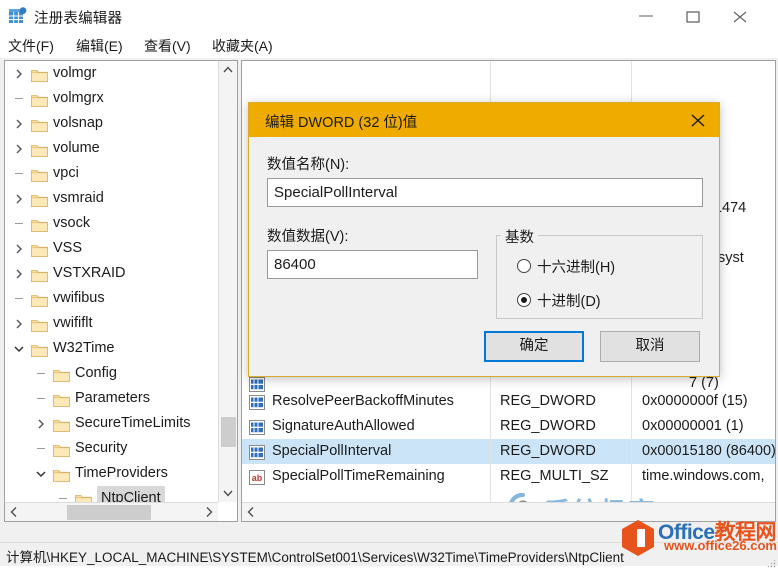 The image size is (778, 573). What do you see at coordinates (363, 401) in the screenshot?
I see `cell-name: ResolvePeerBackoffMinutes` at bounding box center [363, 401].